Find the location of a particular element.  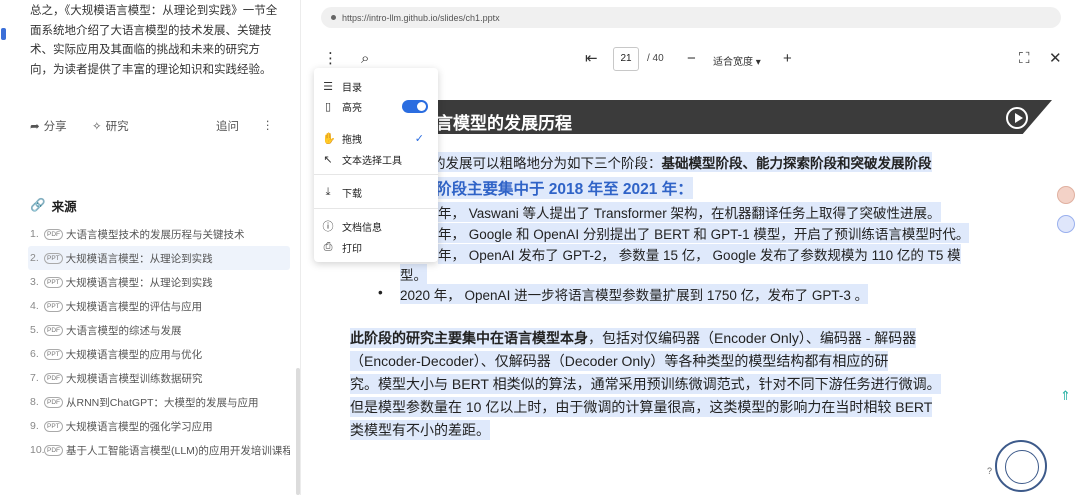

close-icon: ✕ is located at coordinates (1055, 59).